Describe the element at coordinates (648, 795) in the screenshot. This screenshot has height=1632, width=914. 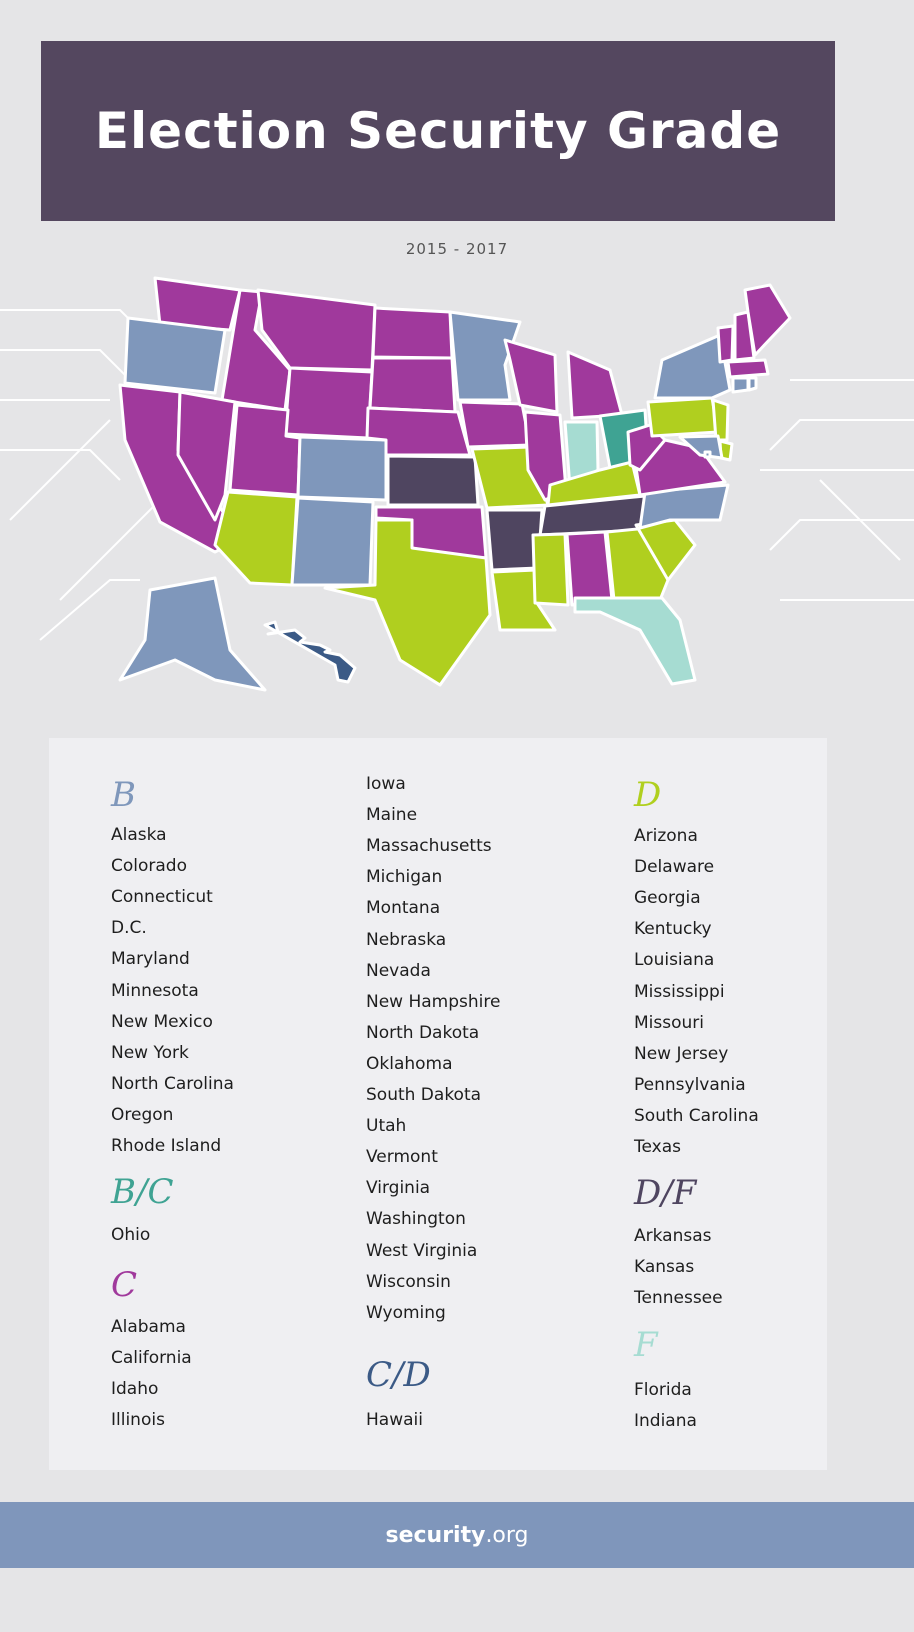
I see `grade-heading: D` at that location.